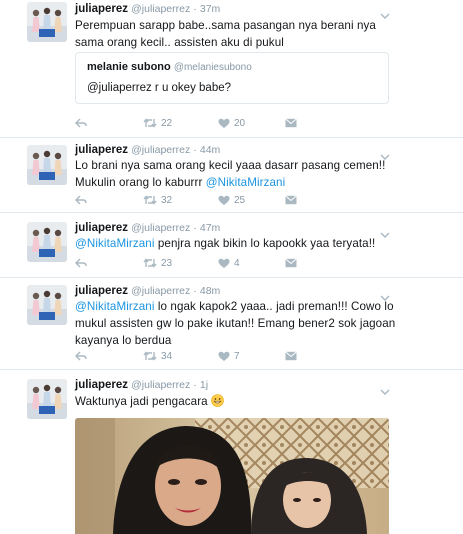 The height and width of the screenshot is (534, 463). I want to click on likes-count: 25, so click(240, 200).